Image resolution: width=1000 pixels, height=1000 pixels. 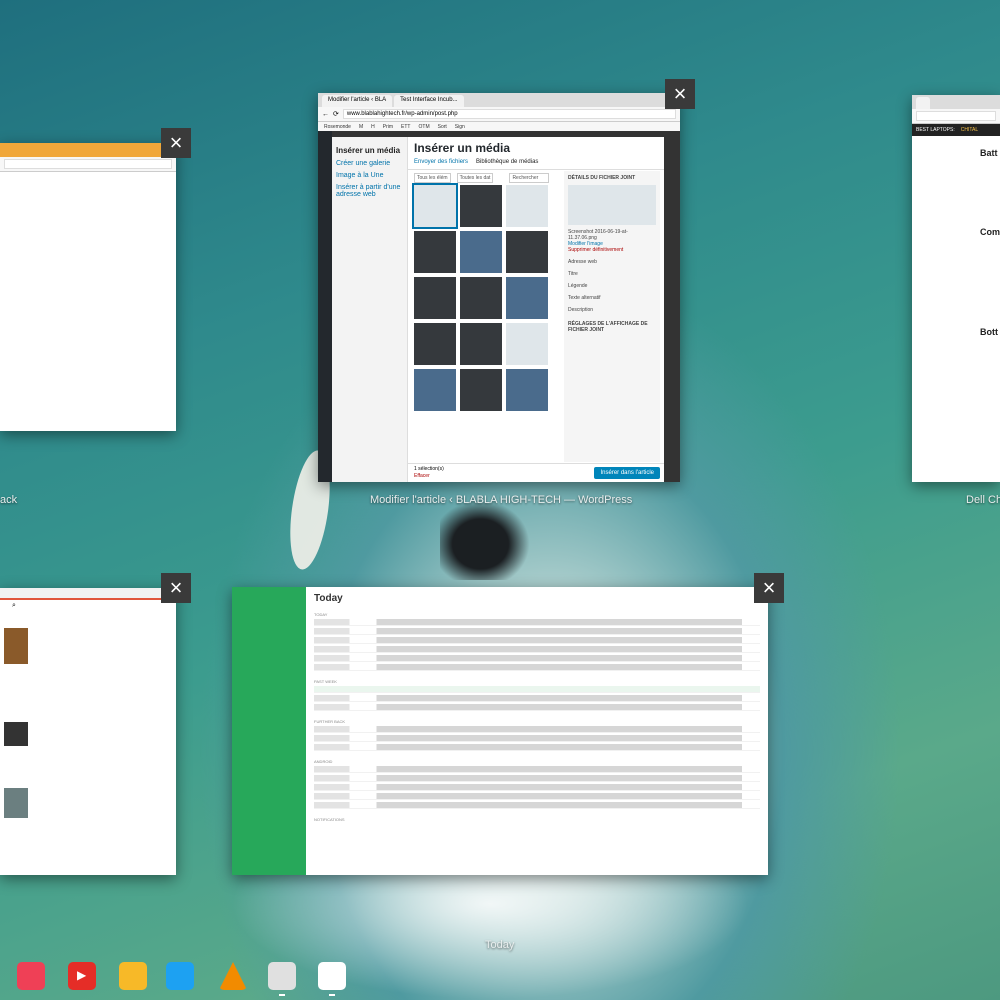 What do you see at coordinates (31, 976) in the screenshot?
I see `pocket-icon` at bounding box center [31, 976].